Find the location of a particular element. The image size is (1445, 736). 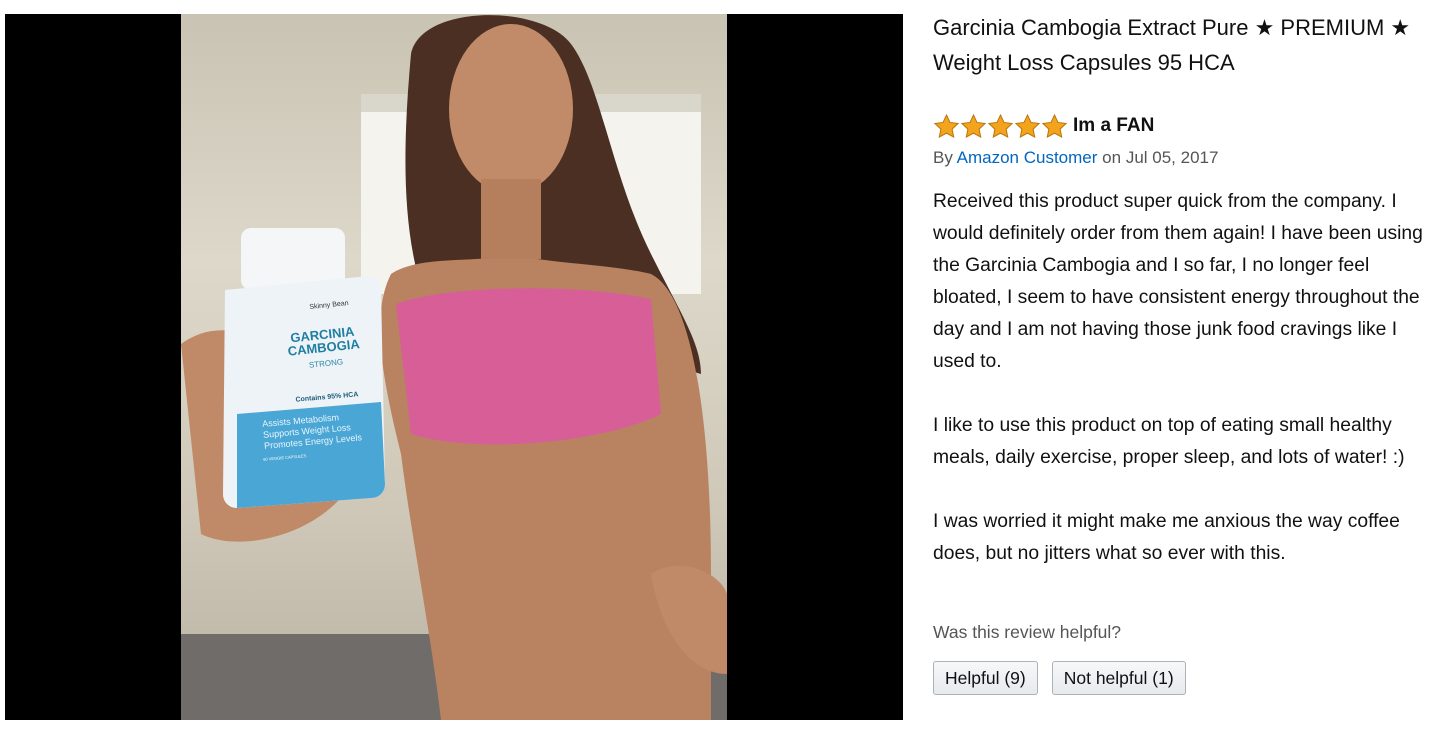

date-prefix: on is located at coordinates (1112, 157).